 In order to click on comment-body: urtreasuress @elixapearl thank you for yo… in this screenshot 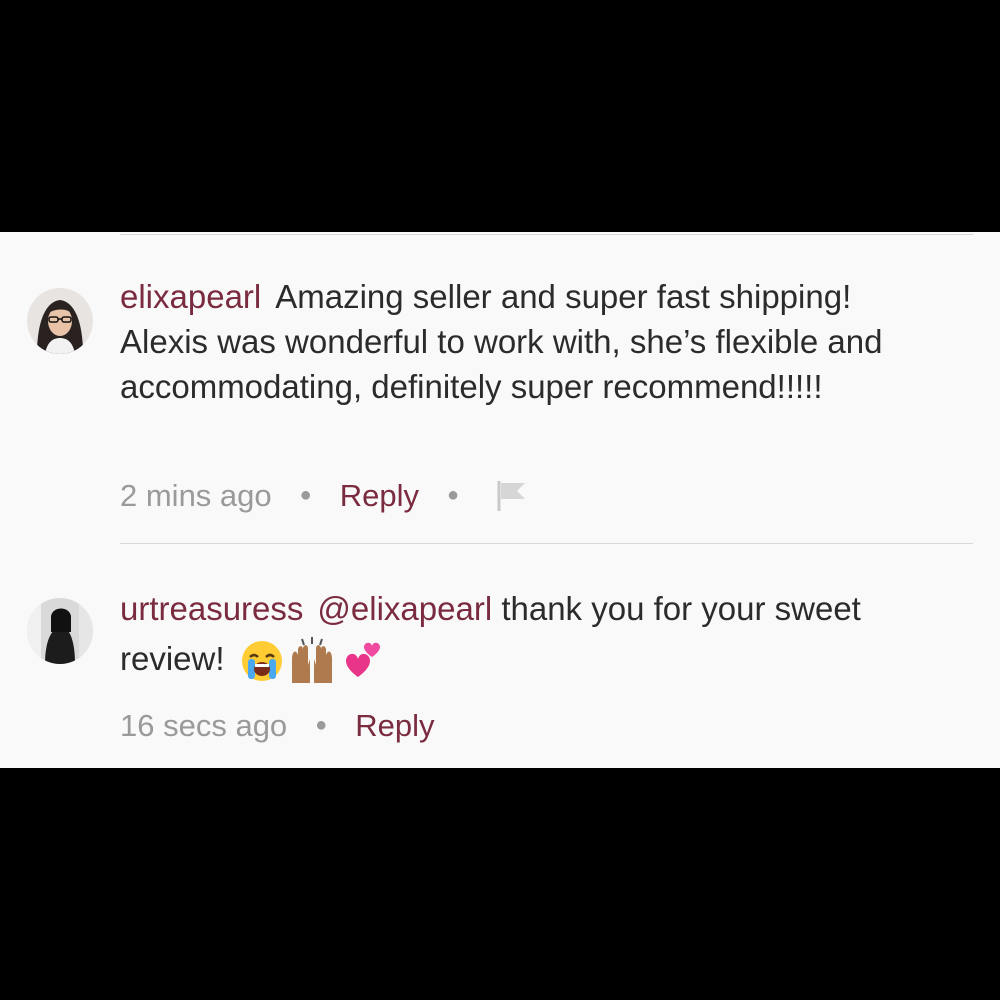, I will do `click(515, 634)`.